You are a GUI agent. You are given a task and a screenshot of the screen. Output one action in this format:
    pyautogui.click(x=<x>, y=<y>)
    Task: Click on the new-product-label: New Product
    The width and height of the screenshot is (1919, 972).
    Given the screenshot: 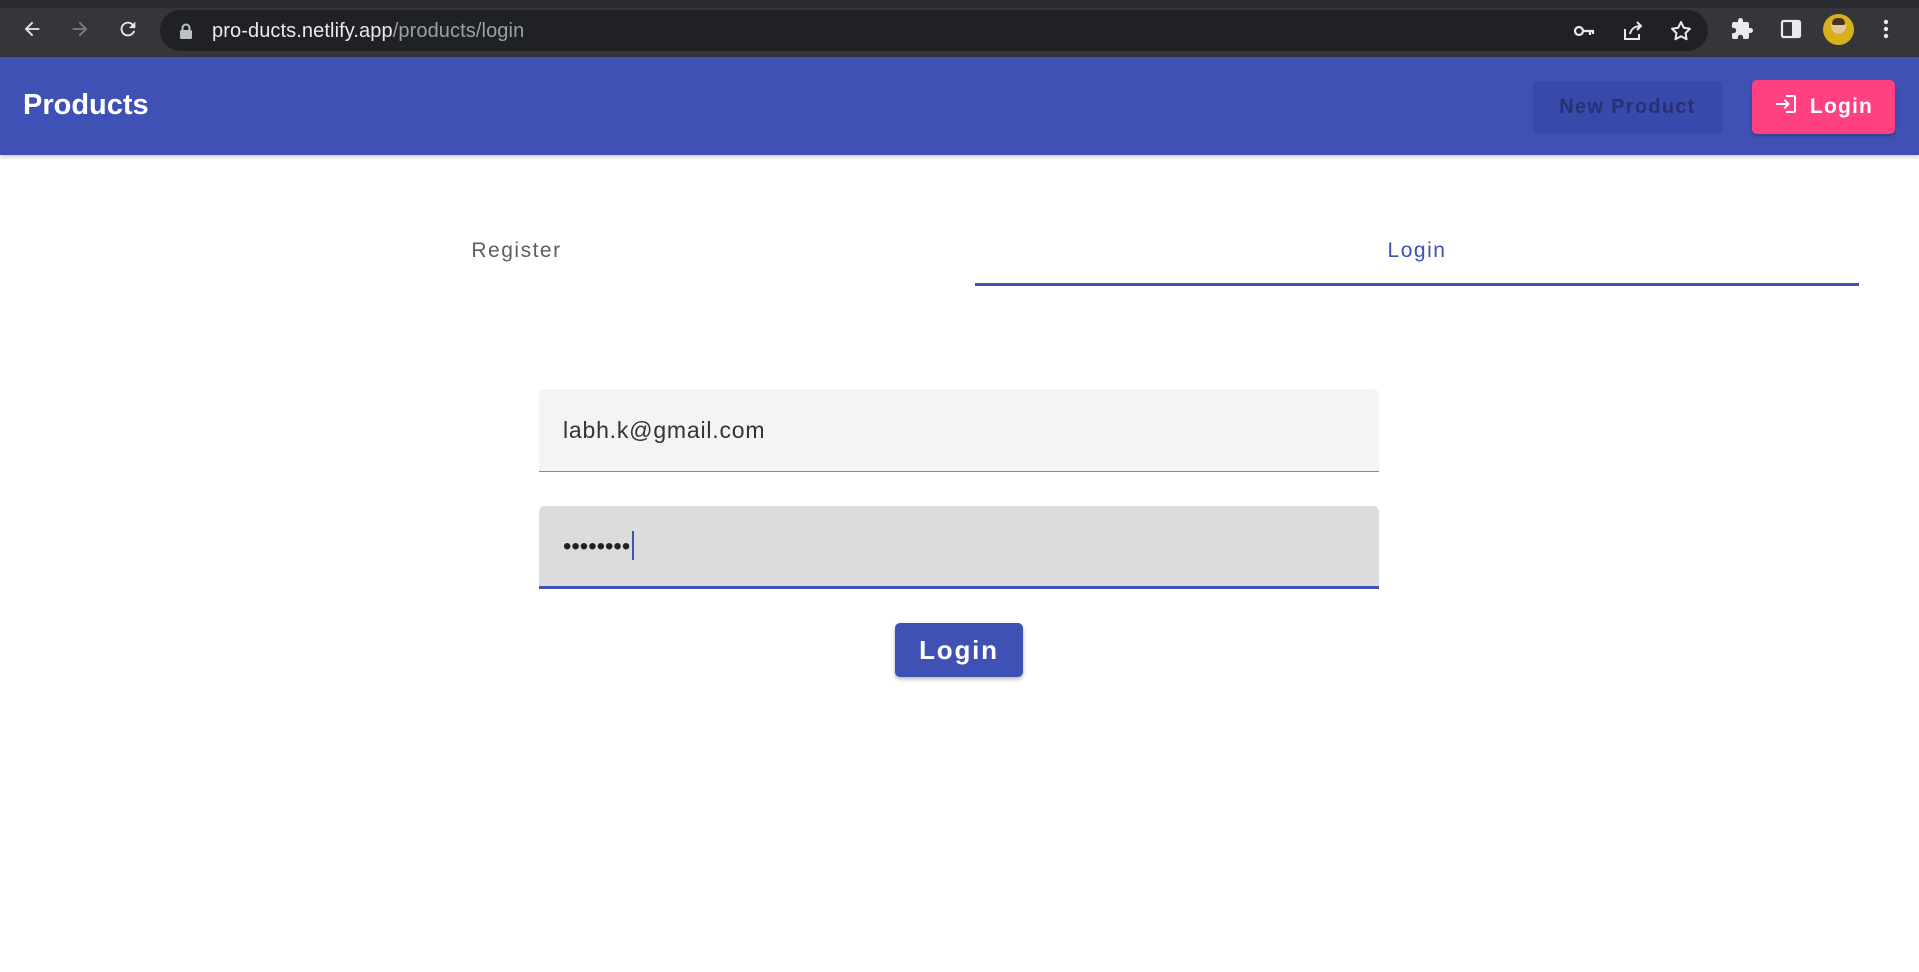 What is the action you would take?
    pyautogui.click(x=1627, y=107)
    